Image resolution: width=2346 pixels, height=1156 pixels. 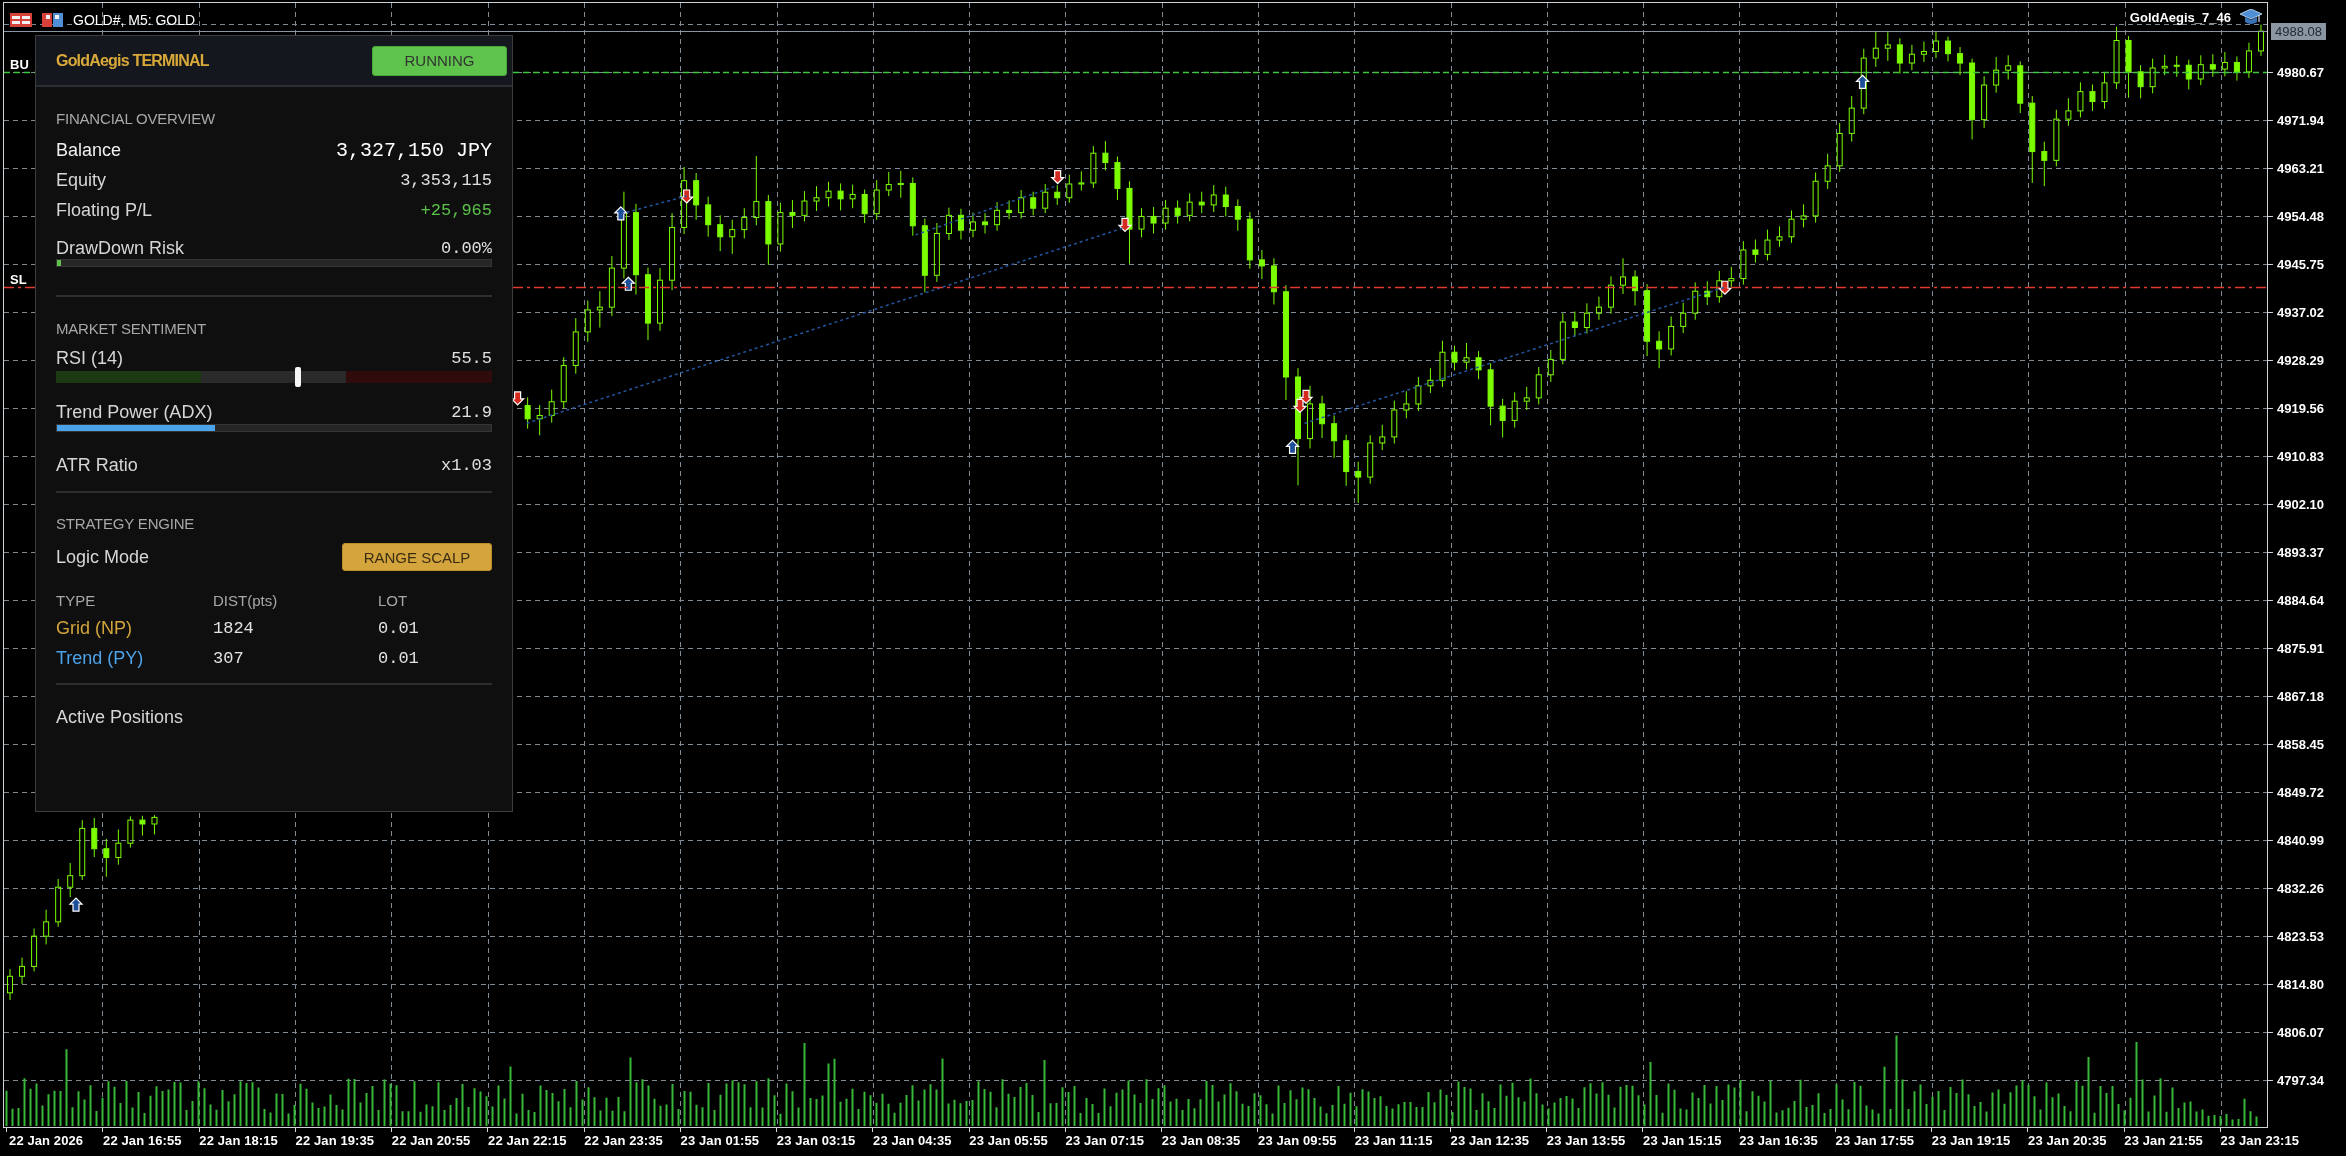 What do you see at coordinates (2300, 1080) in the screenshot?
I see `price-label: 4797.34` at bounding box center [2300, 1080].